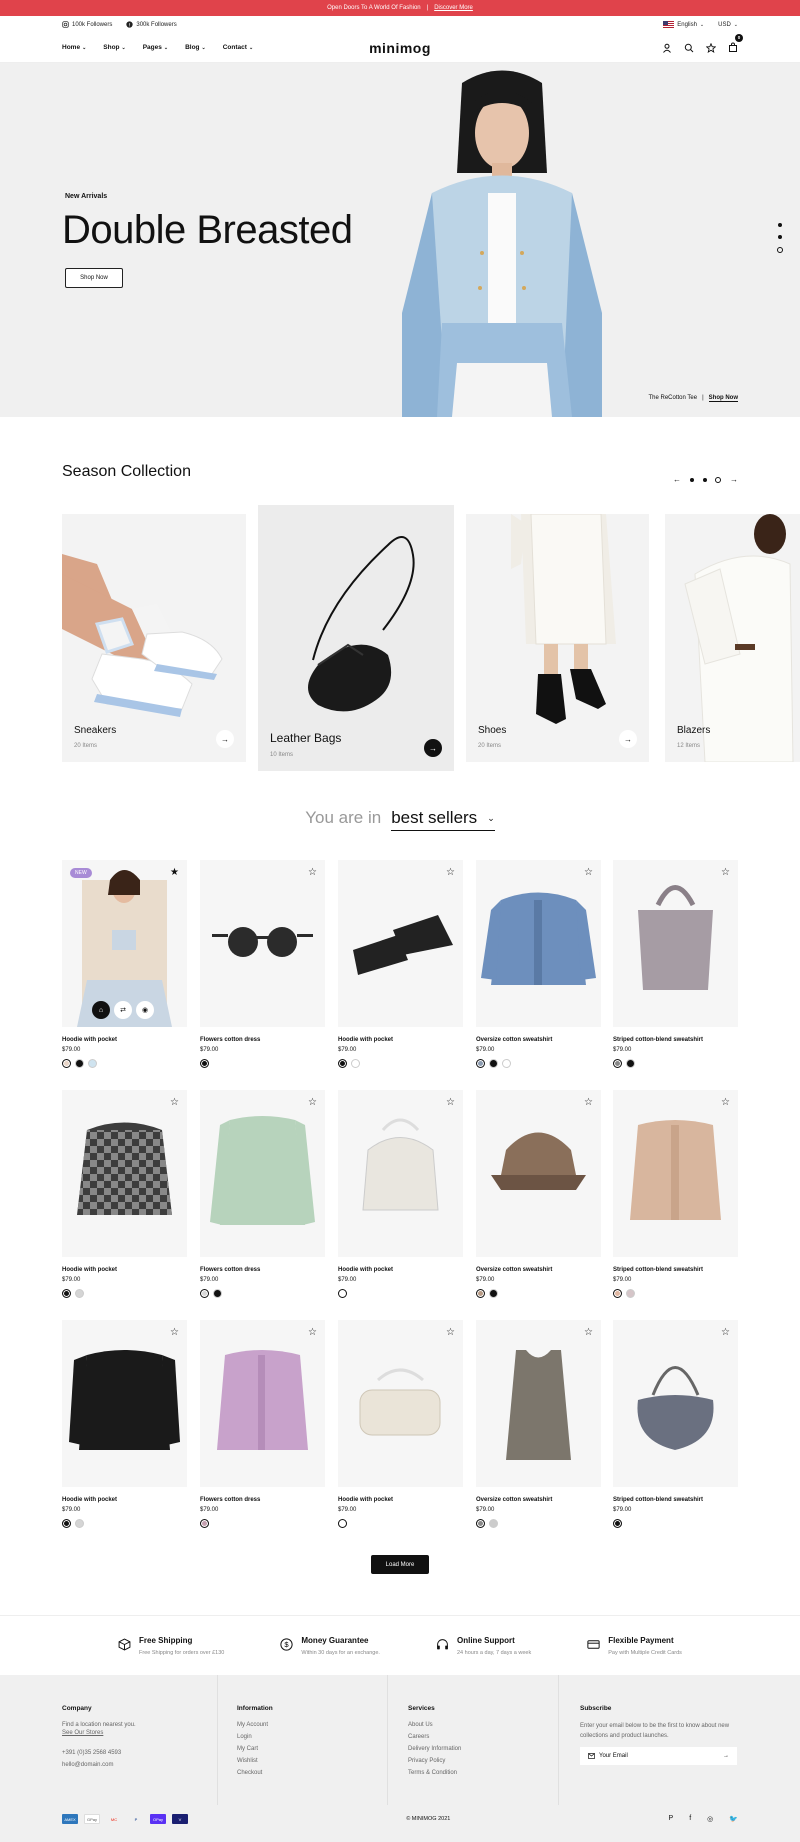 This screenshot has width=800, height=1842. What do you see at coordinates (155, 47) in the screenshot?
I see `nav-item-pages: Pages ⌄` at bounding box center [155, 47].